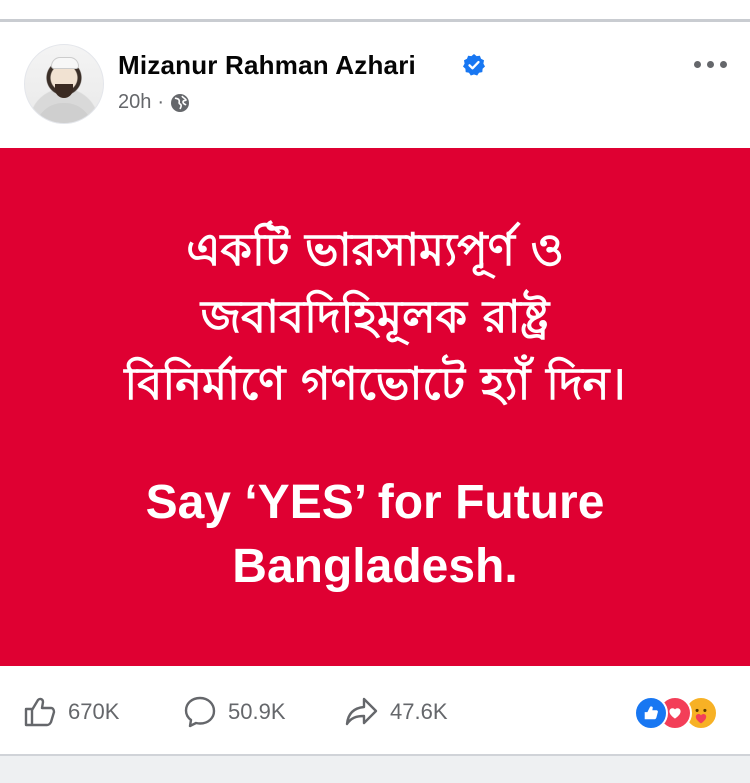  Describe the element at coordinates (65, 63) in the screenshot. I see `avatar-cap` at that location.